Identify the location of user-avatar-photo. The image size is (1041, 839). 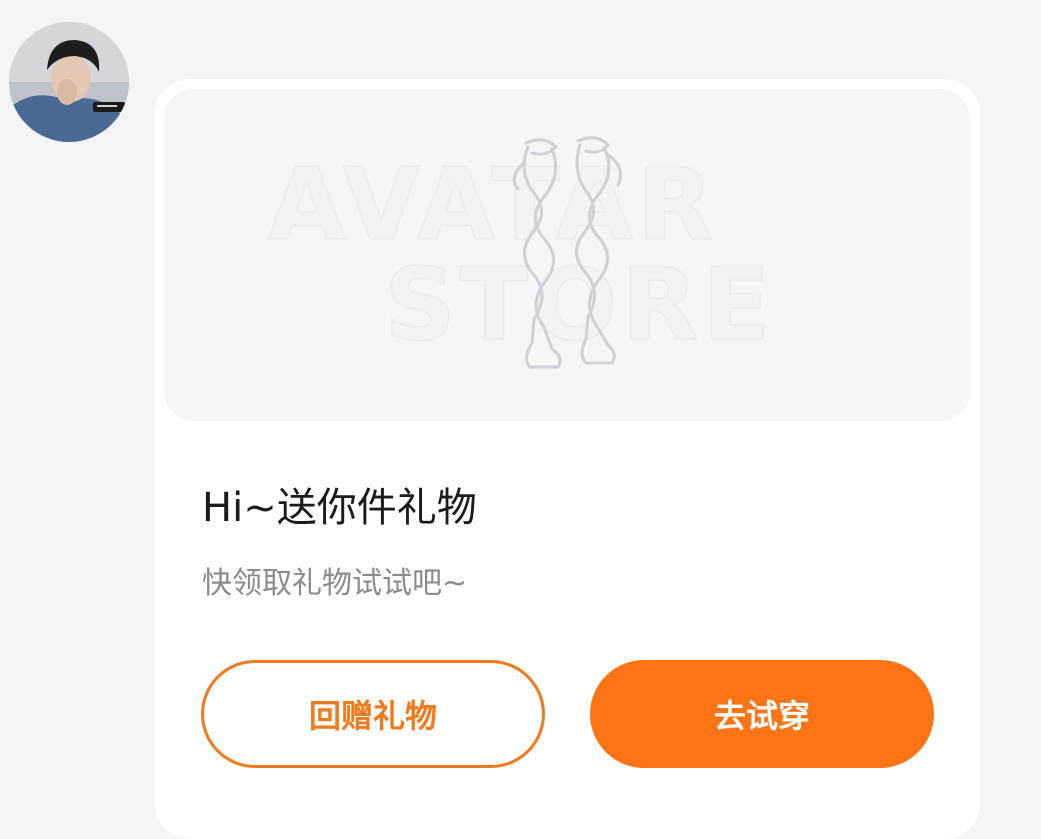
(69, 82).